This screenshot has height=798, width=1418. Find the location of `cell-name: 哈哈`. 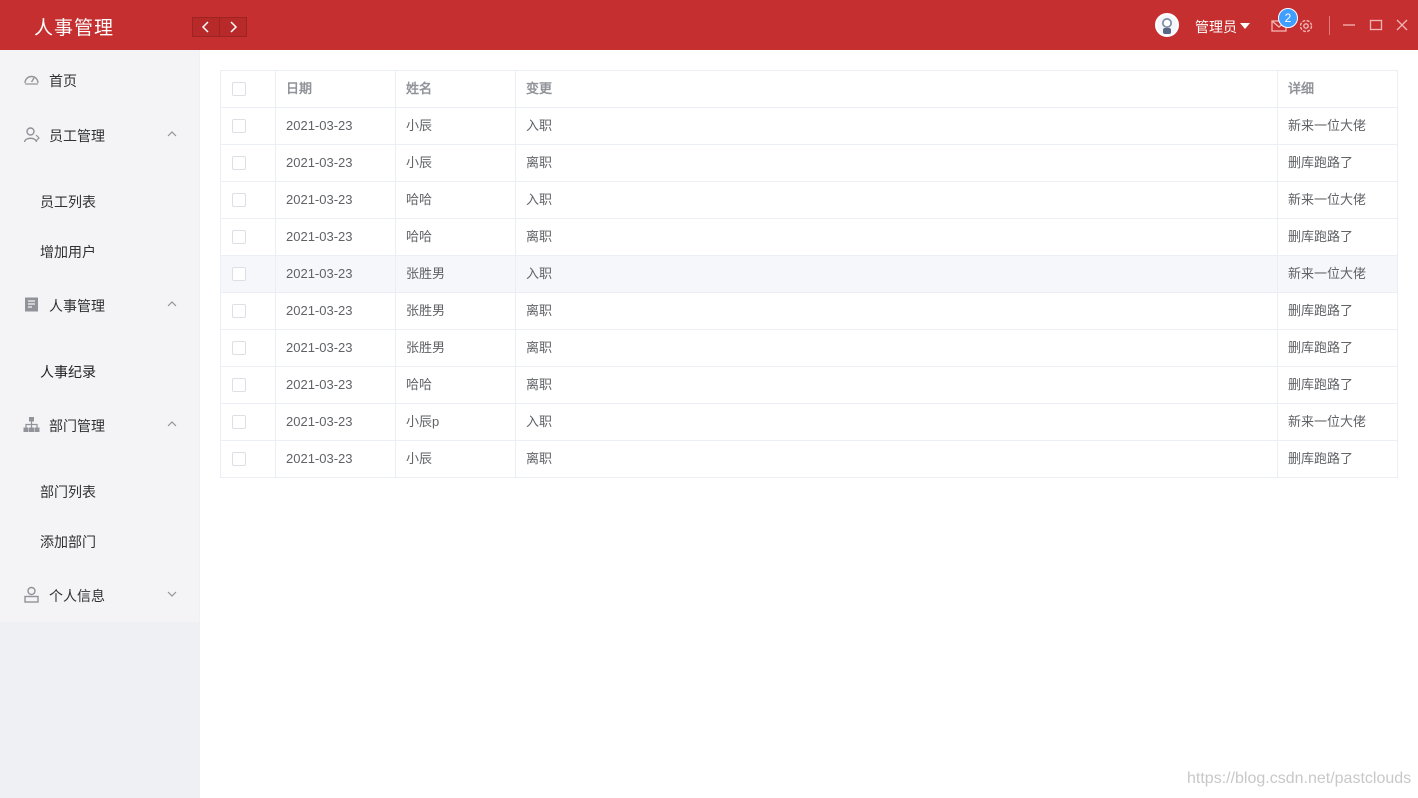

cell-name: 哈哈 is located at coordinates (456, 385).